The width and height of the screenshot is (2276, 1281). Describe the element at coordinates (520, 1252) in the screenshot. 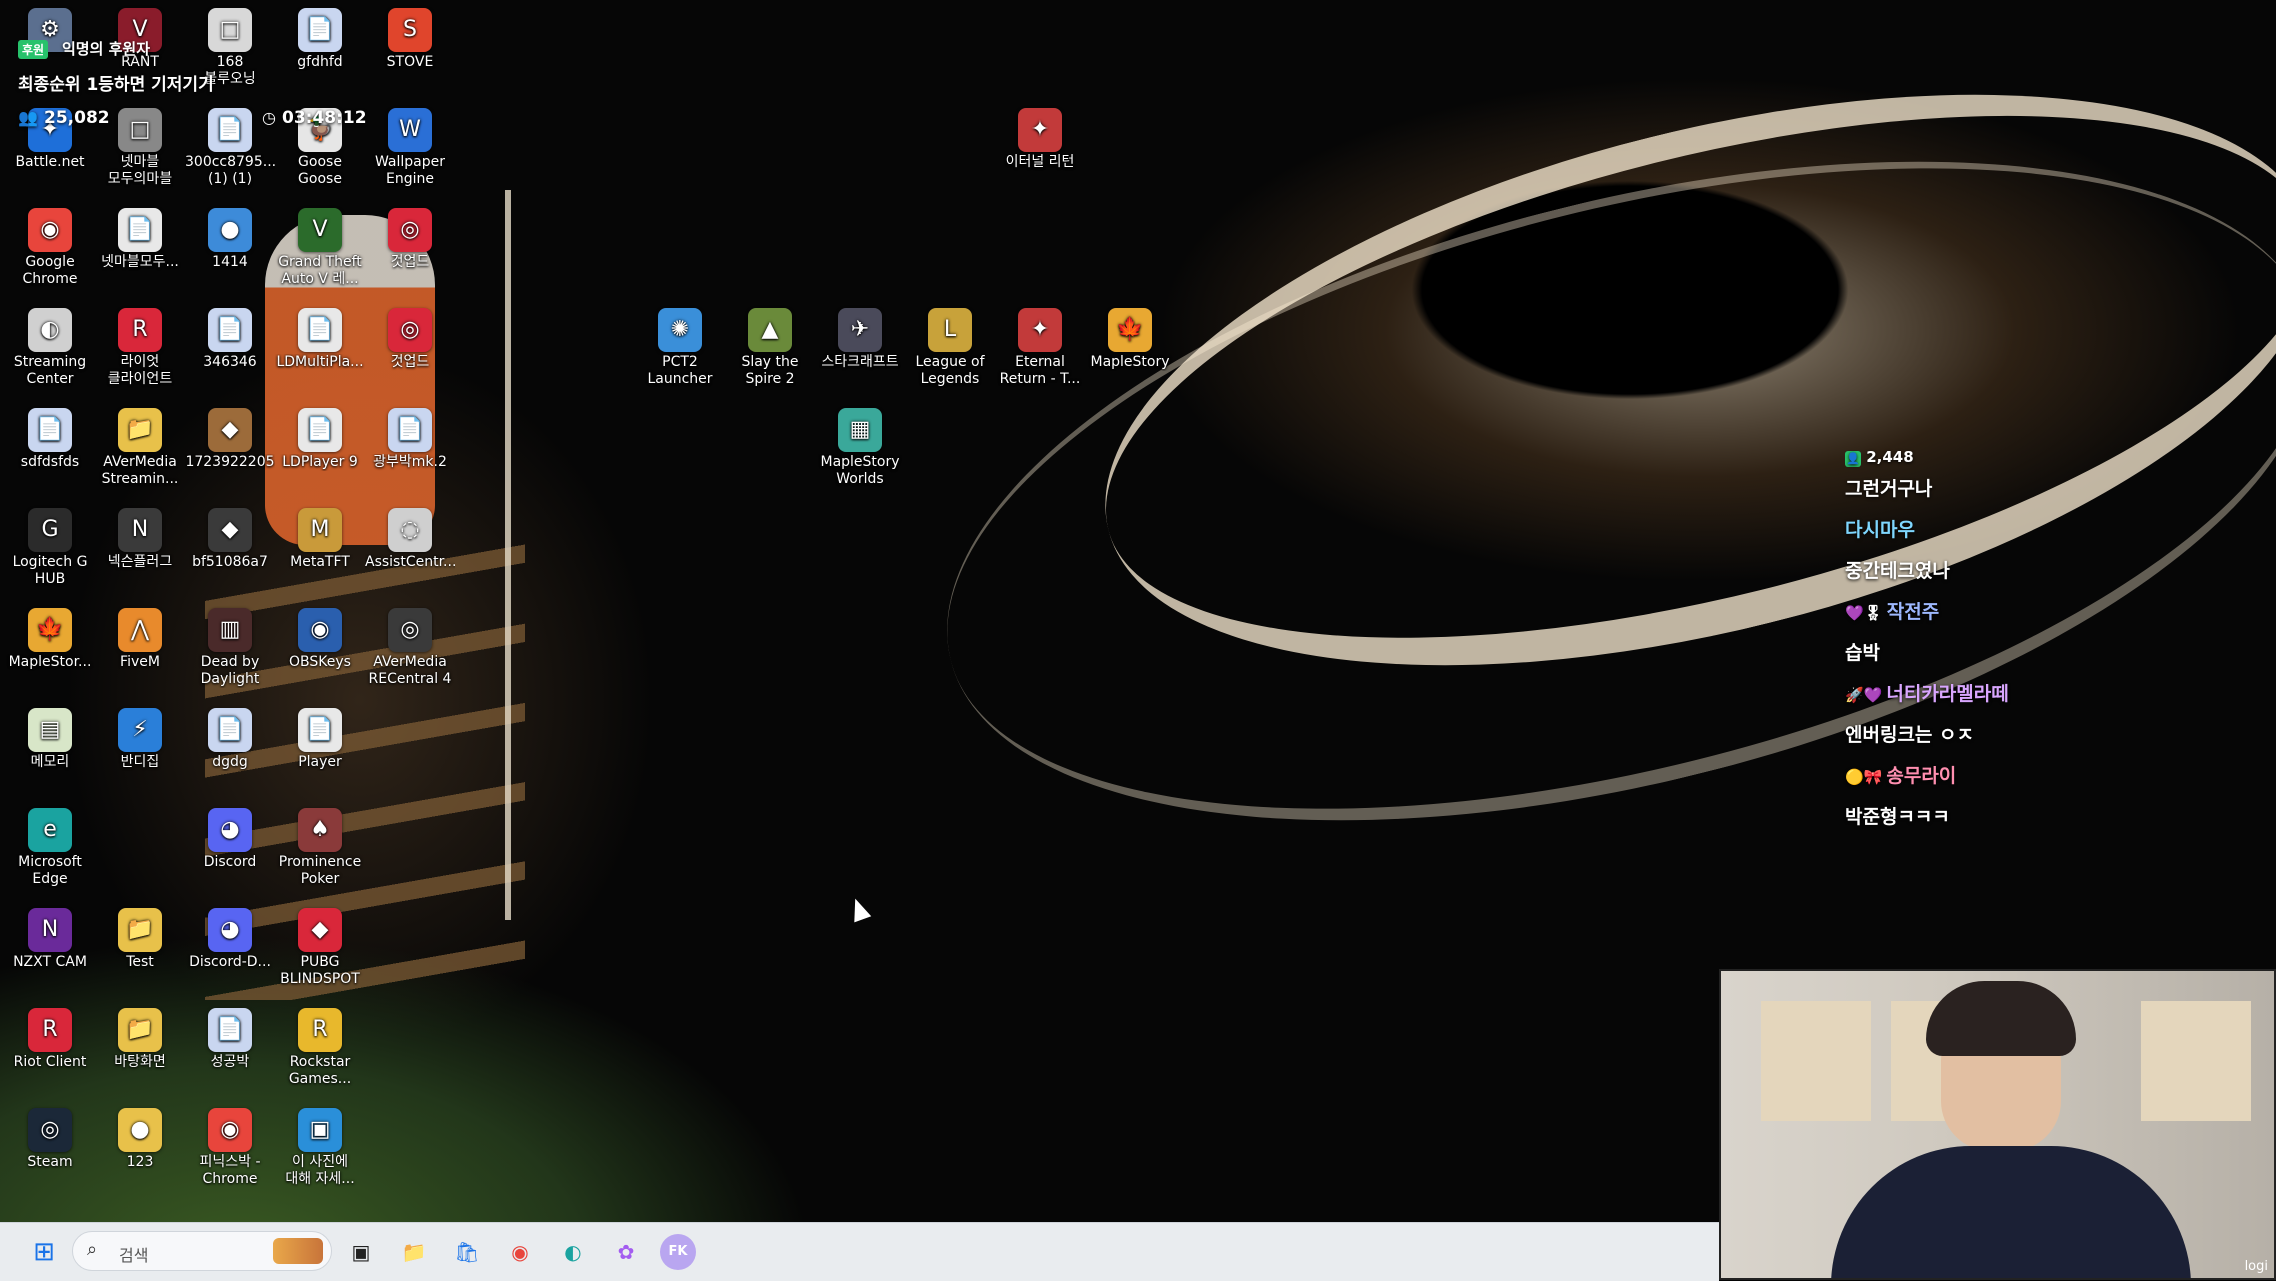

I see `chrome-icon: ◉` at that location.